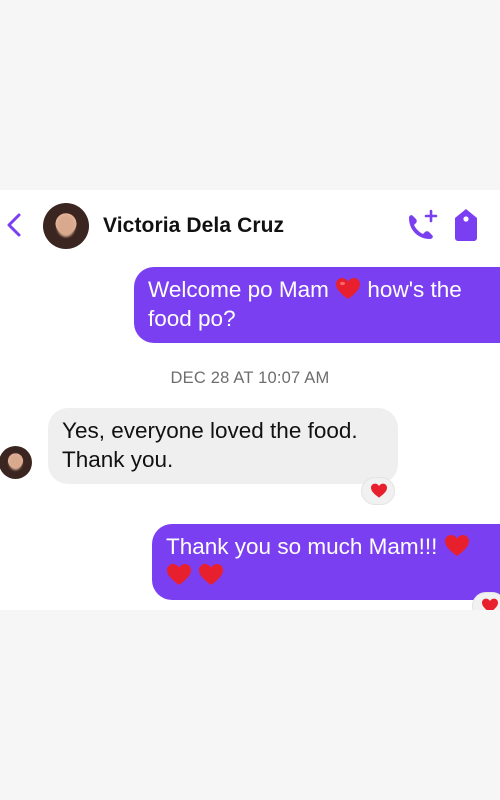 This screenshot has height=800, width=500. I want to click on conversation-header: Victoria Dela Cruz, so click(250, 226).